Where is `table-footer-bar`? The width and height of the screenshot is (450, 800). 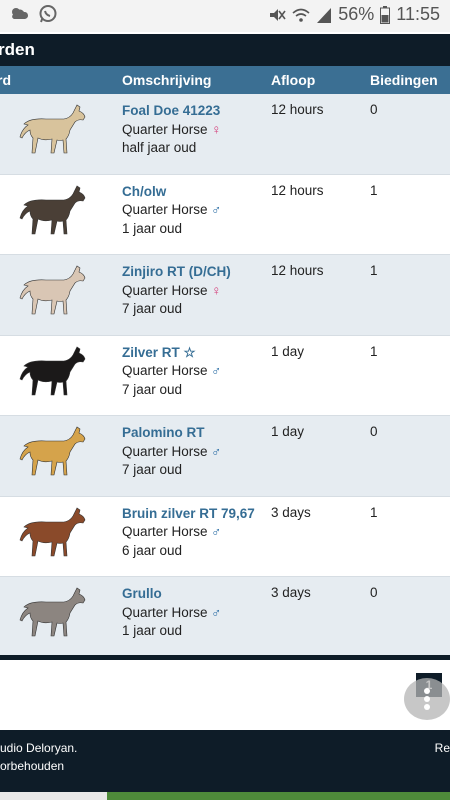 table-footer-bar is located at coordinates (225, 657).